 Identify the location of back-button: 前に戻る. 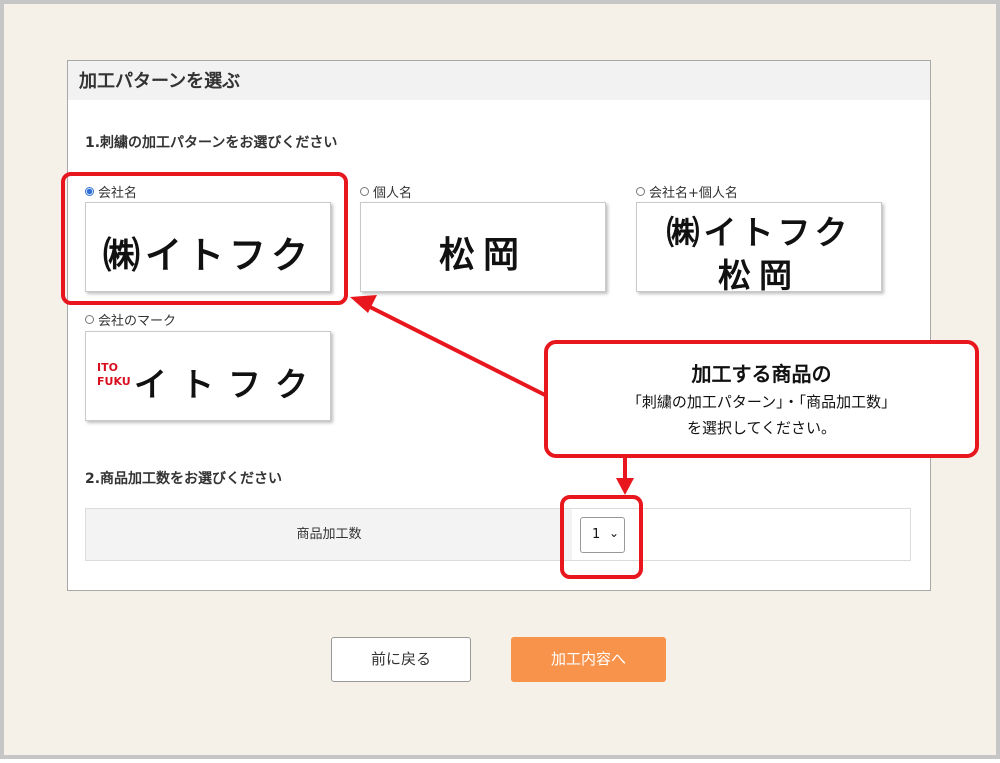
(401, 659).